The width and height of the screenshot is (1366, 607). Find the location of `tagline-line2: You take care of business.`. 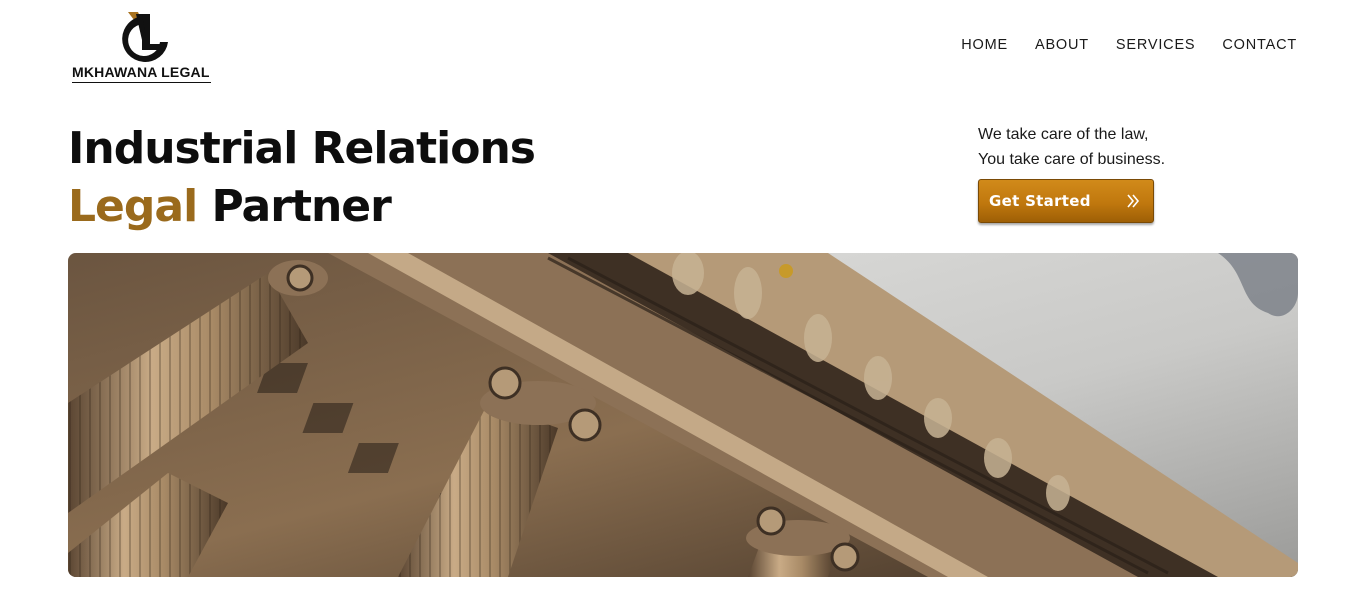

tagline-line2: You take care of business. is located at coordinates (1072, 159).